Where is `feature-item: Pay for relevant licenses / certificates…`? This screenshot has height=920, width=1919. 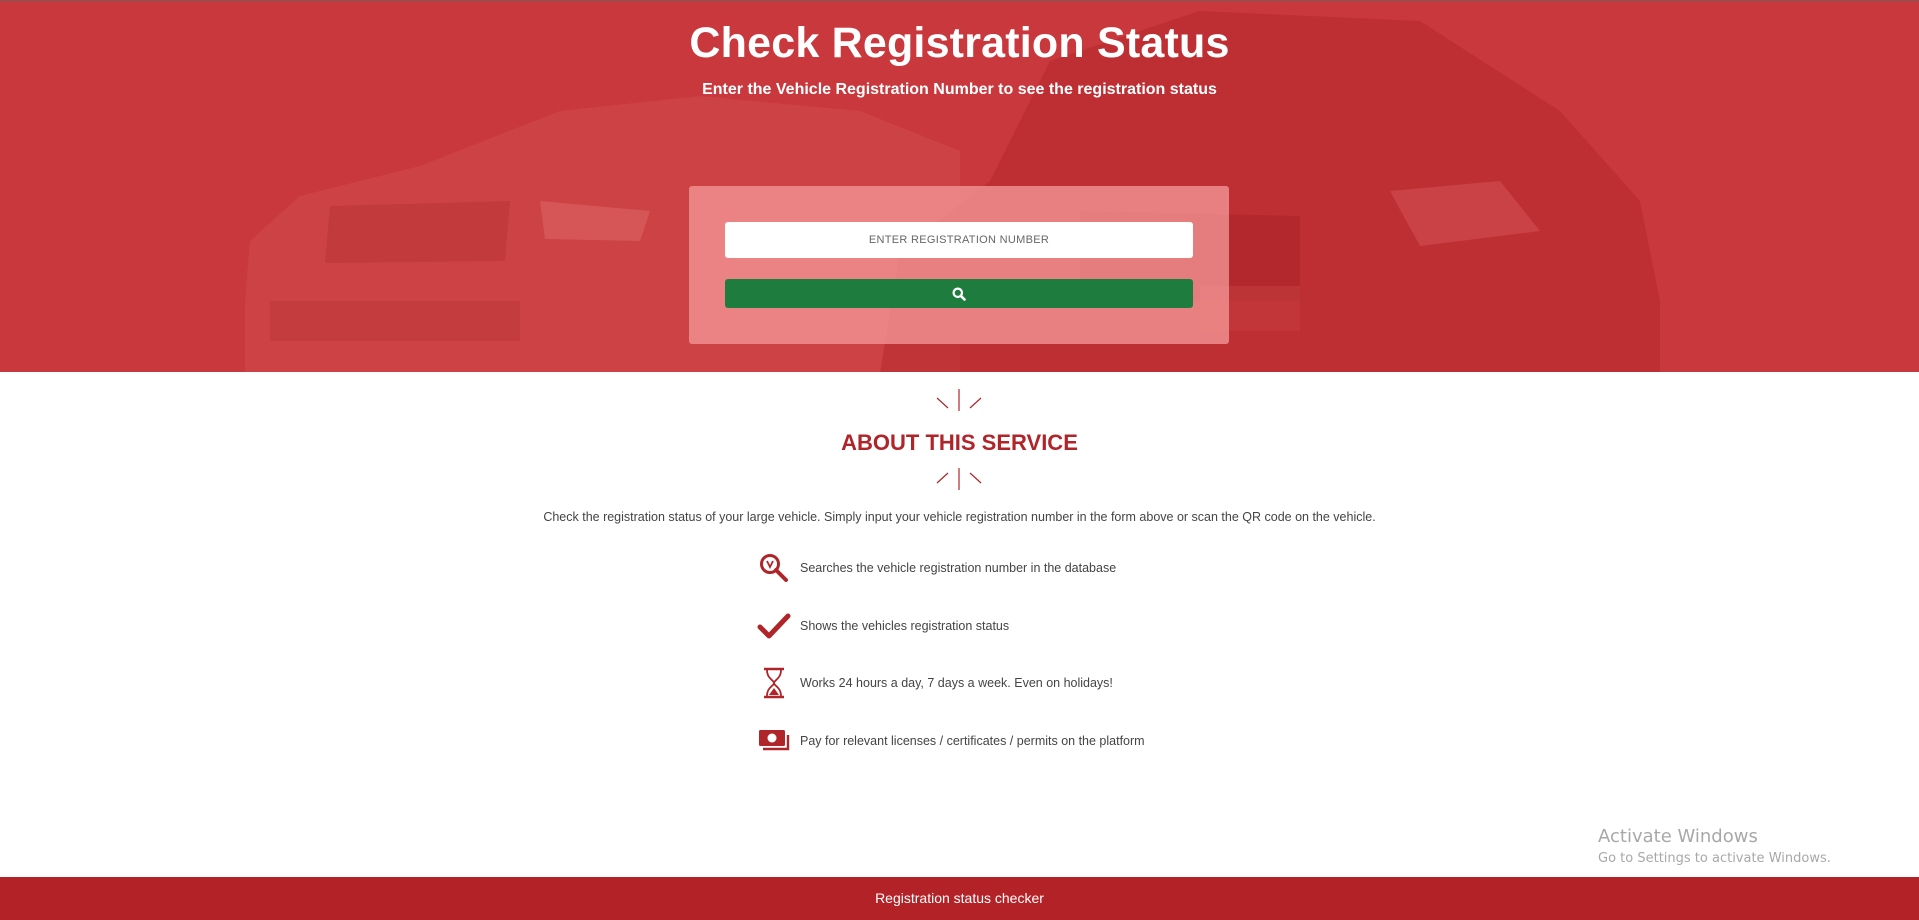 feature-item: Pay for relevant licenses / certificates… is located at coordinates (1006, 741).